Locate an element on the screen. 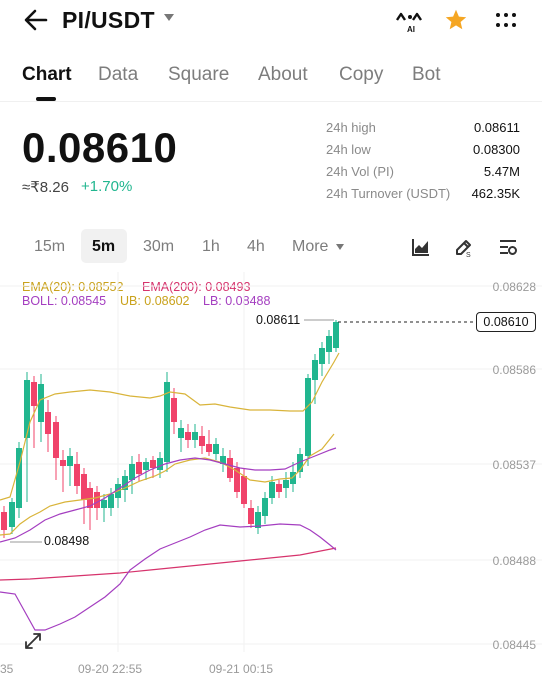 This screenshot has width=542, height=680. indicator-settings-icon is located at coordinates (508, 247).